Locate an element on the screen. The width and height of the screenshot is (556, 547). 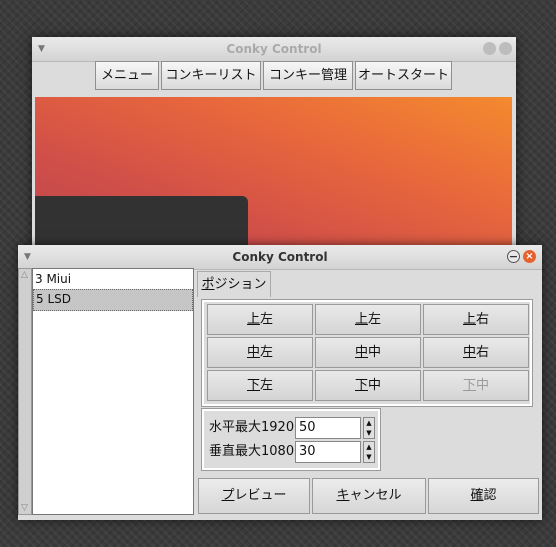
close-icon: × is located at coordinates (529, 256).